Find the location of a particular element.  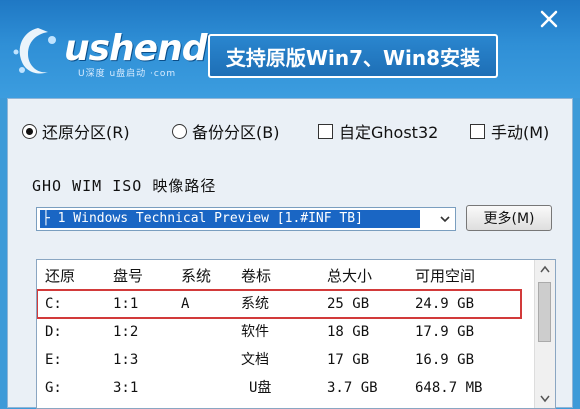

disk-number: 1:1 is located at coordinates (126, 304).